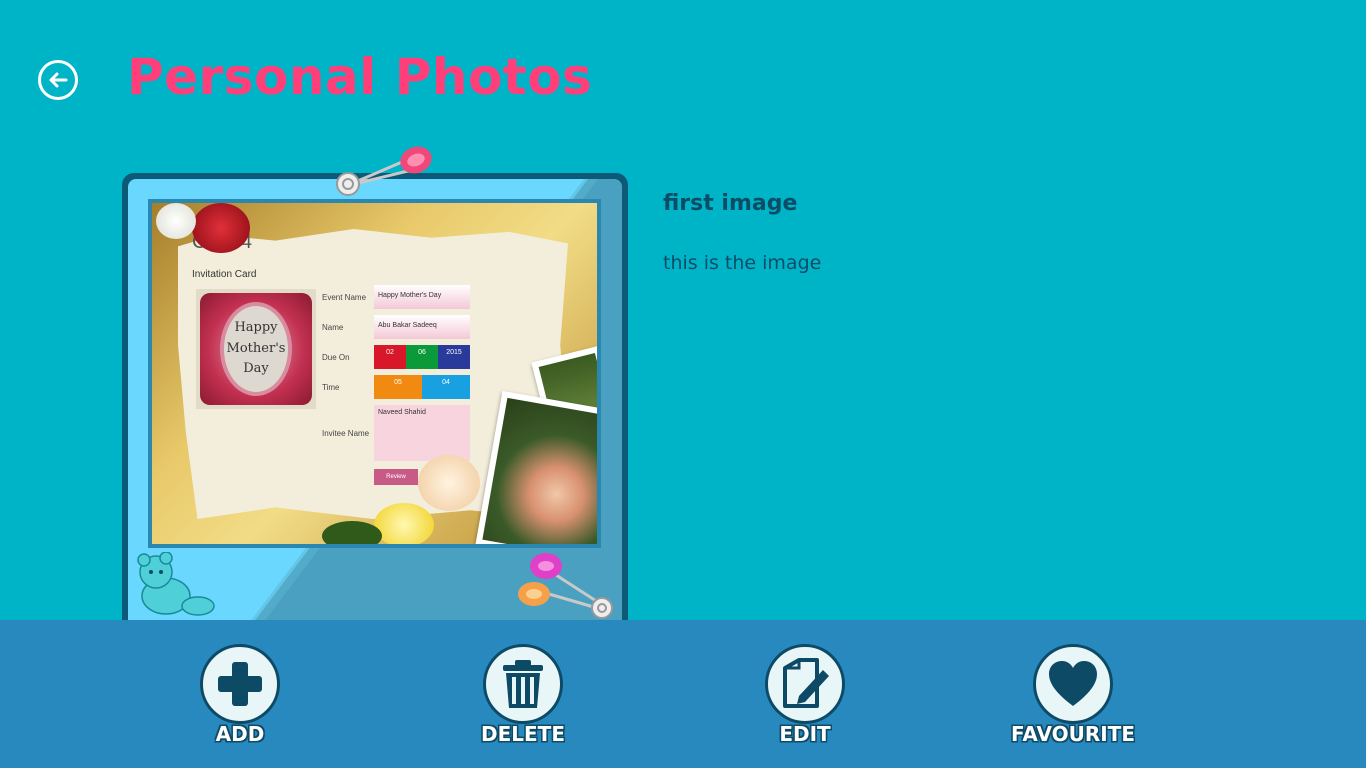 This screenshot has height=768, width=1366. I want to click on event-name-value: Happy Mother's Day, so click(422, 297).